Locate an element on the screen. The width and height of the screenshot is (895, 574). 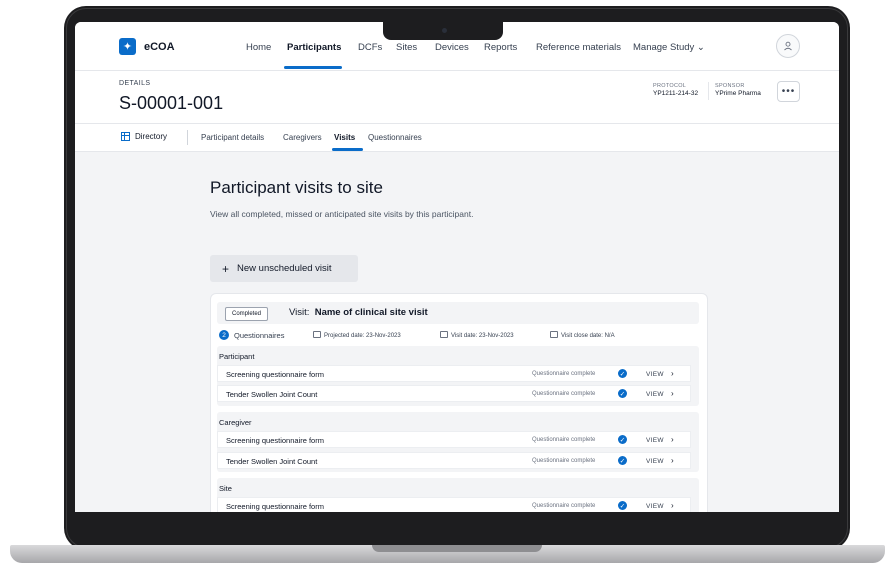
user-icon is located at coordinates (788, 46).